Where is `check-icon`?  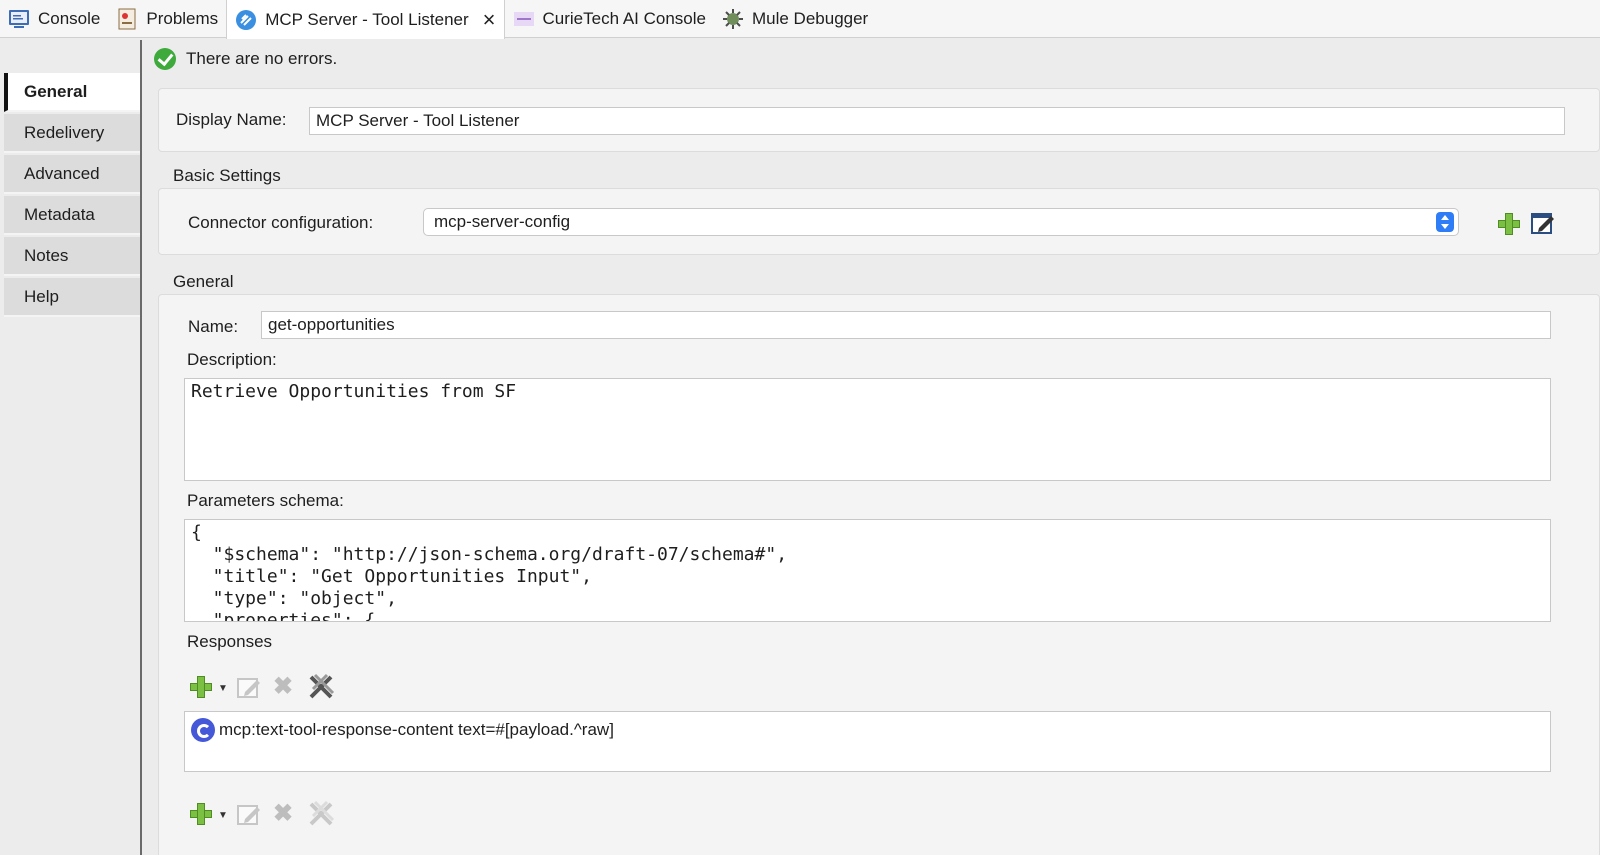
check-icon is located at coordinates (165, 59).